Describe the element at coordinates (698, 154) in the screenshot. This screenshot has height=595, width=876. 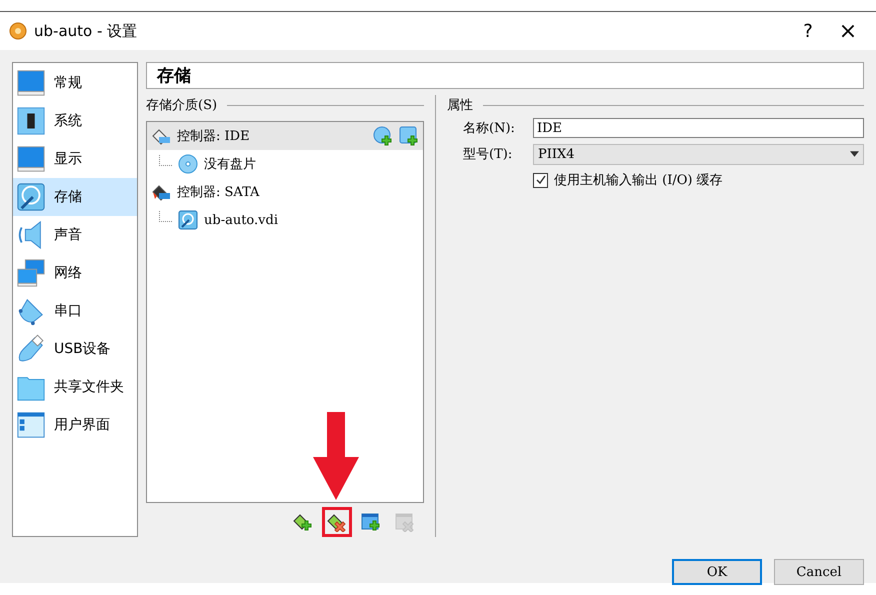
I see `type-dropdown: PIIX4` at that location.